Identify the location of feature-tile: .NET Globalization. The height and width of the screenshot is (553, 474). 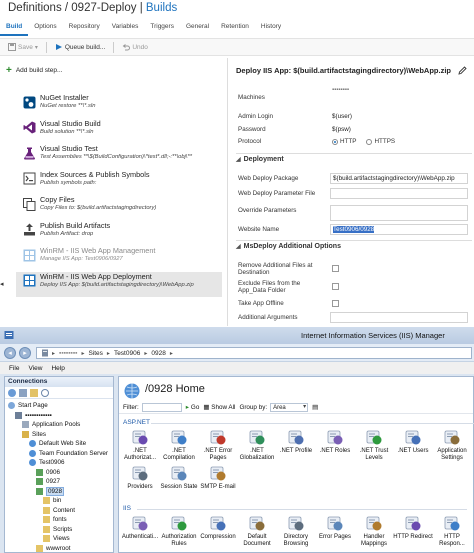
(257, 445).